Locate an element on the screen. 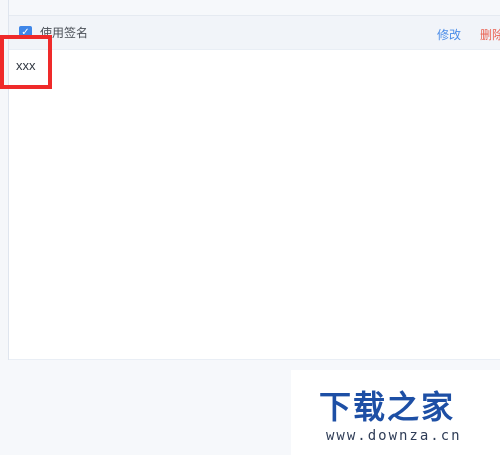 The image size is (500, 455). top-strip is located at coordinates (254, 8).